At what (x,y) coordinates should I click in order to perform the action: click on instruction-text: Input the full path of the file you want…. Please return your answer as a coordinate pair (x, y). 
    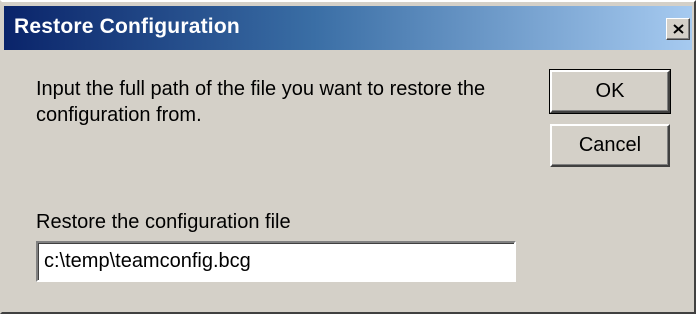
    Looking at the image, I should click on (261, 102).